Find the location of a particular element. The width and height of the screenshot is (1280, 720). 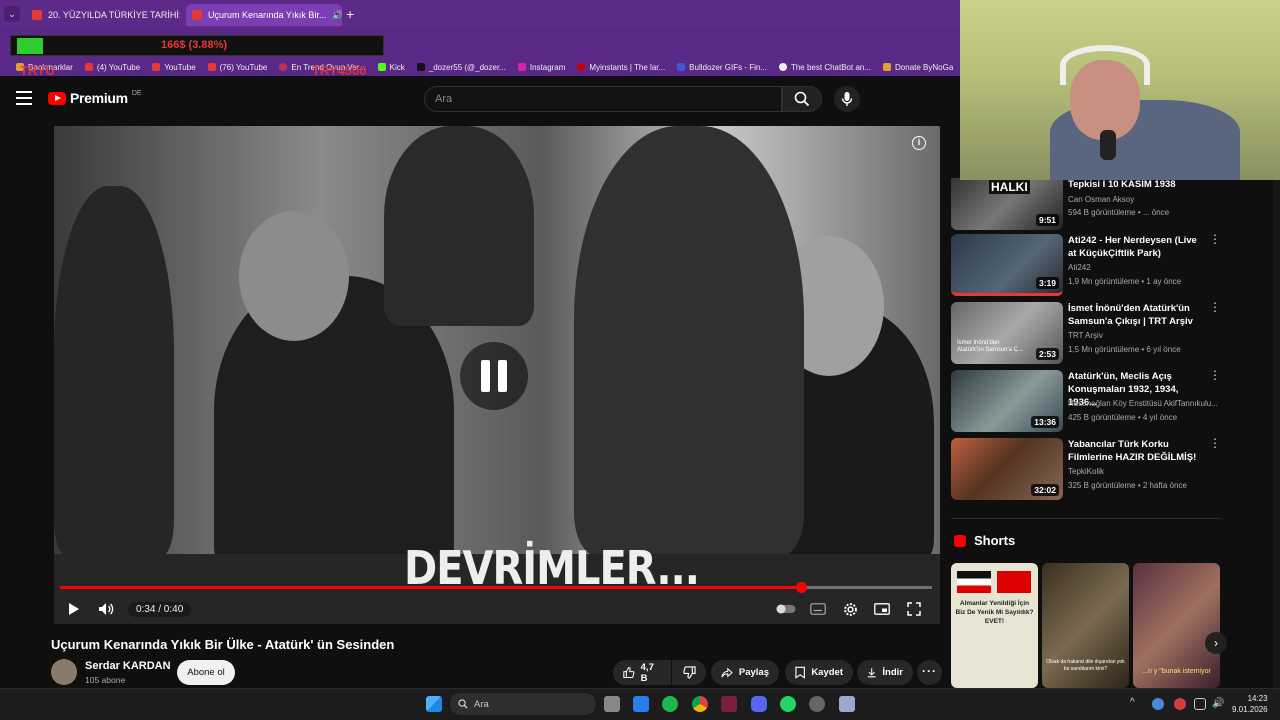

youtube-icon is located at coordinates (88, 67).